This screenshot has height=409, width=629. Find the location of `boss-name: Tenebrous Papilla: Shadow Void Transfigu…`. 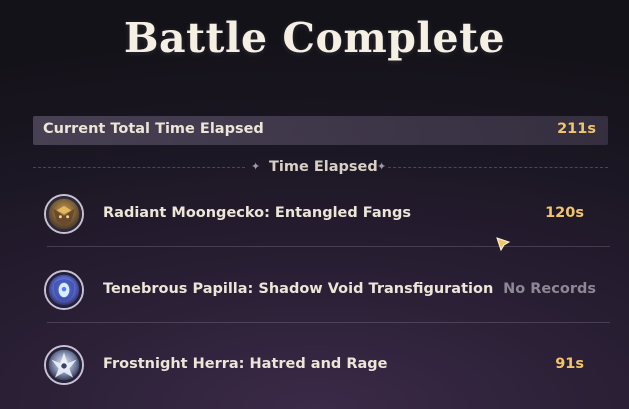

boss-name: Tenebrous Papilla: Shadow Void Transfigu… is located at coordinates (298, 289).